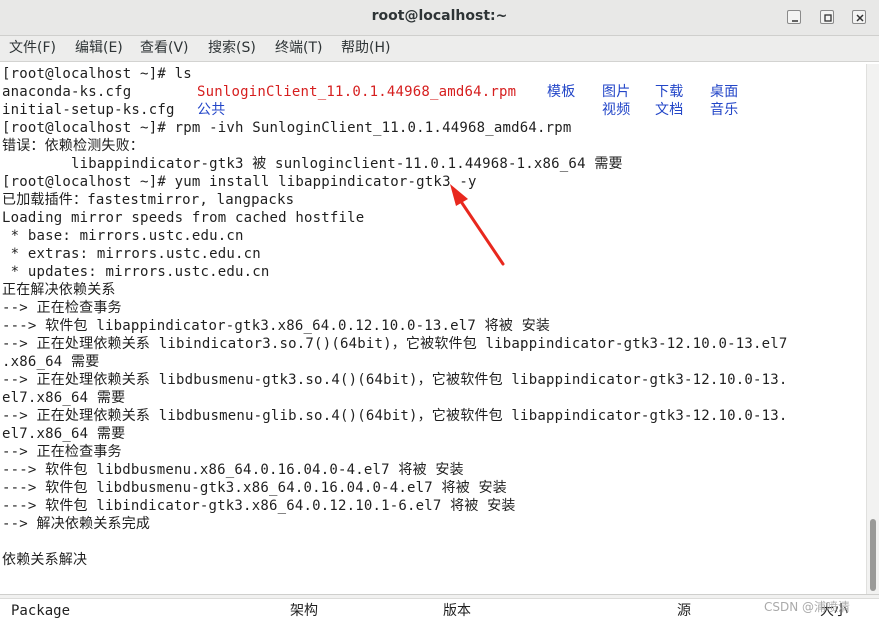 The height and width of the screenshot is (623, 879). I want to click on terminal-line: 正在解决依赖关系, so click(59, 290).